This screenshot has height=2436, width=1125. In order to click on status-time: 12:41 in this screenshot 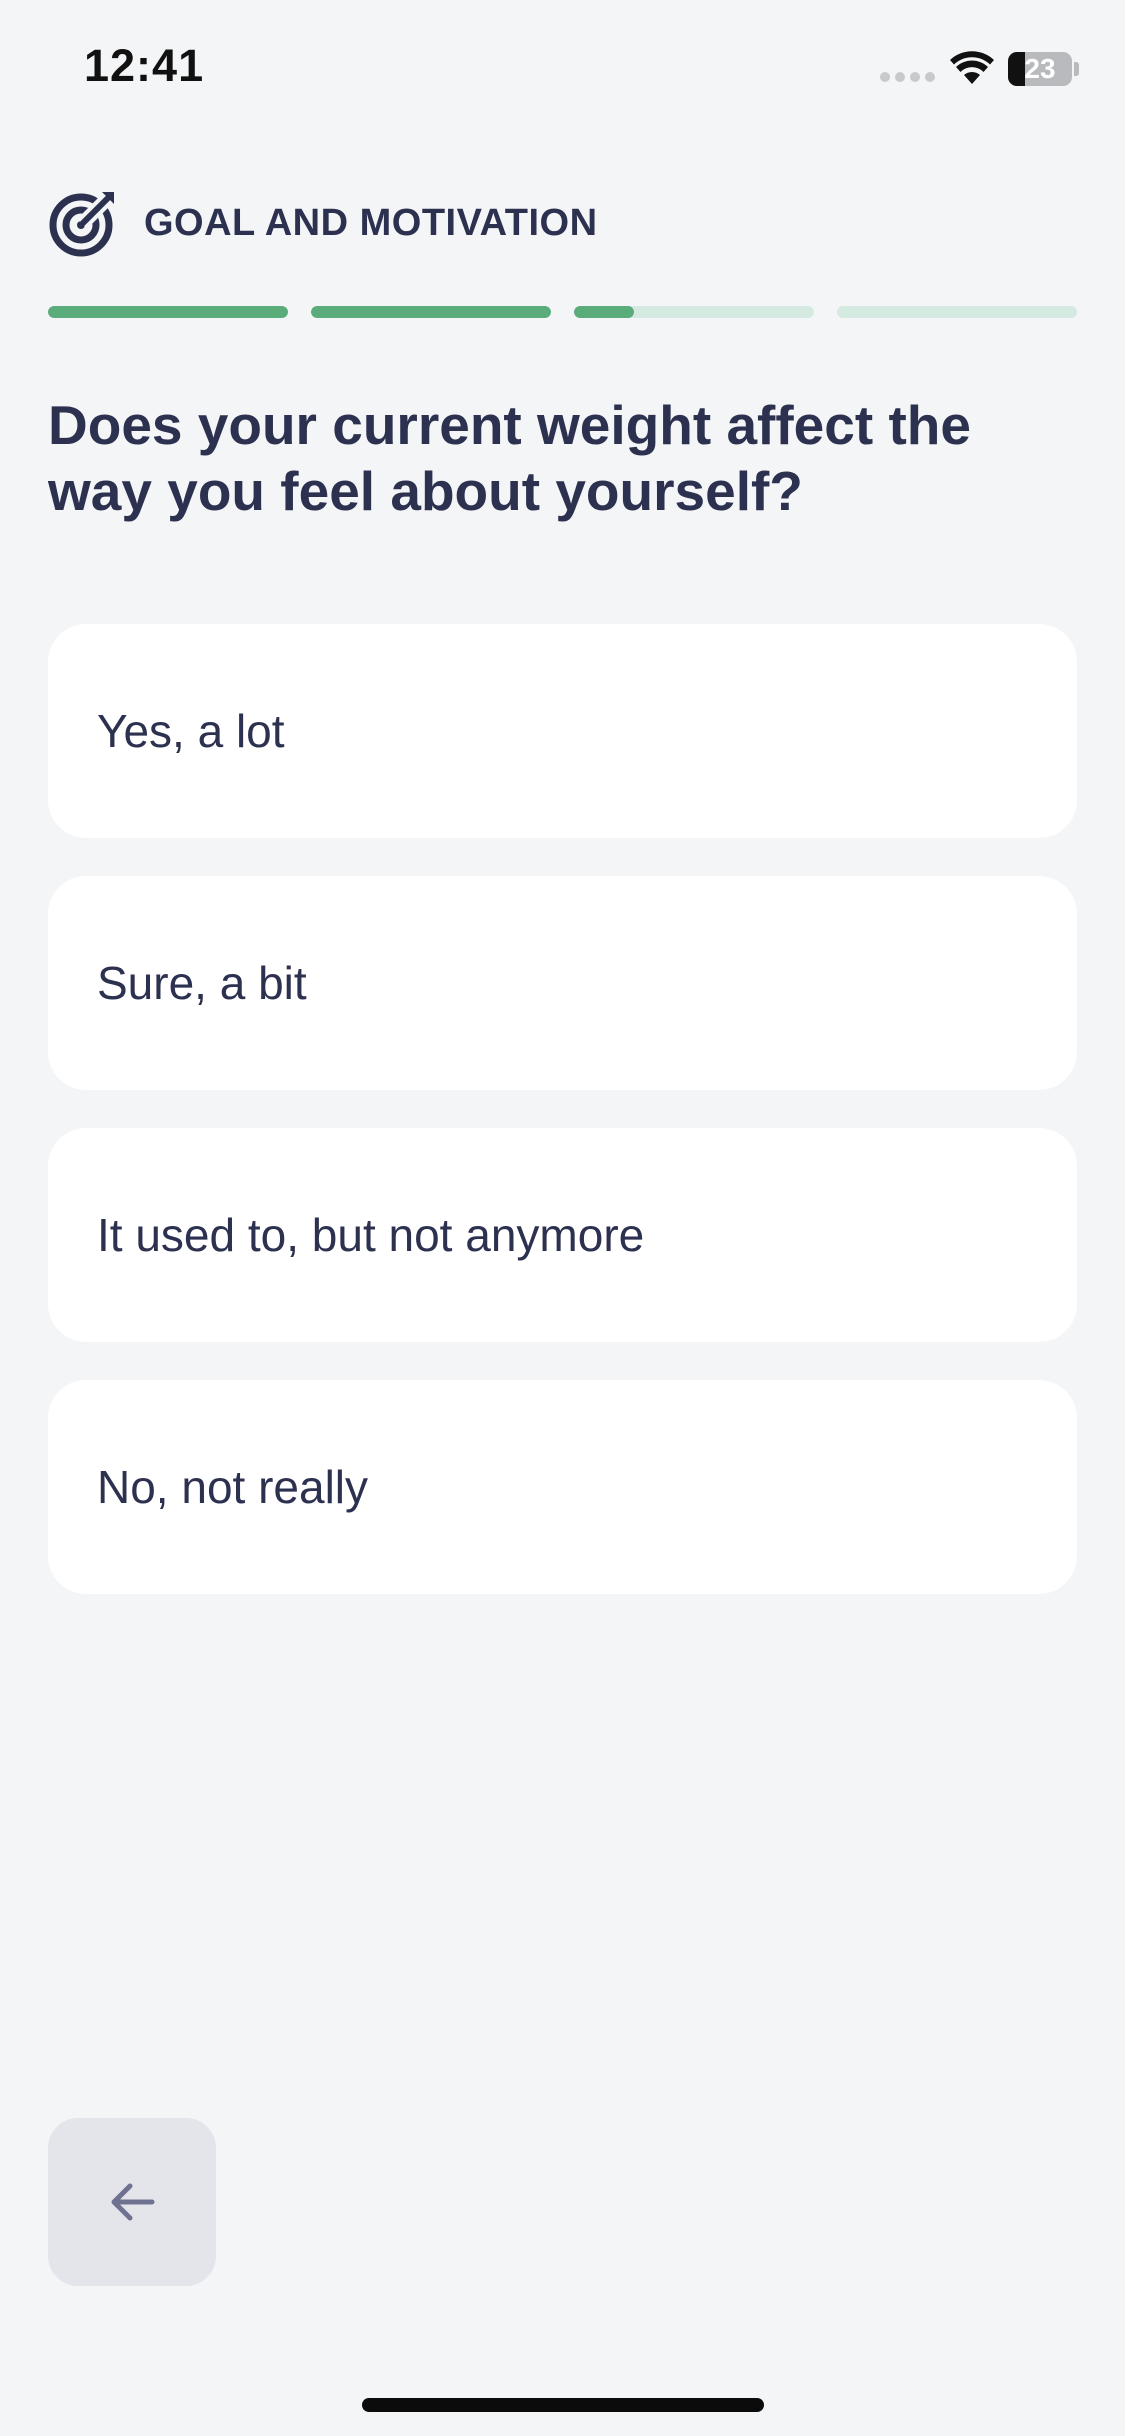, I will do `click(144, 65)`.